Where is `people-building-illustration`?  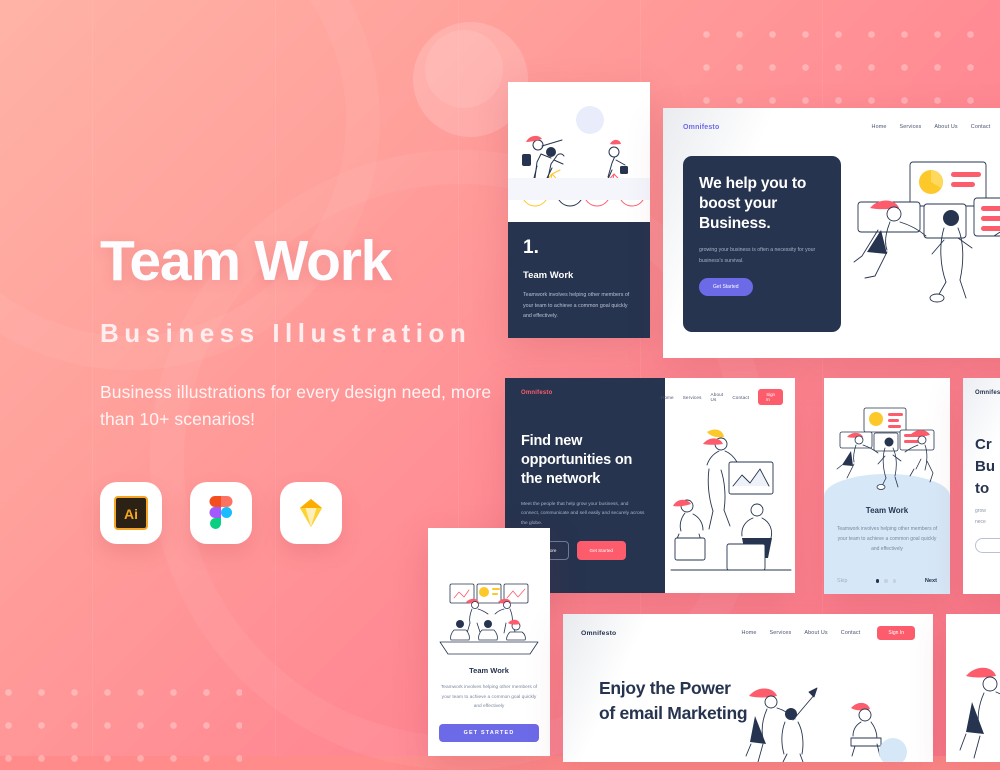
people-building-illustration is located at coordinates (732, 499).